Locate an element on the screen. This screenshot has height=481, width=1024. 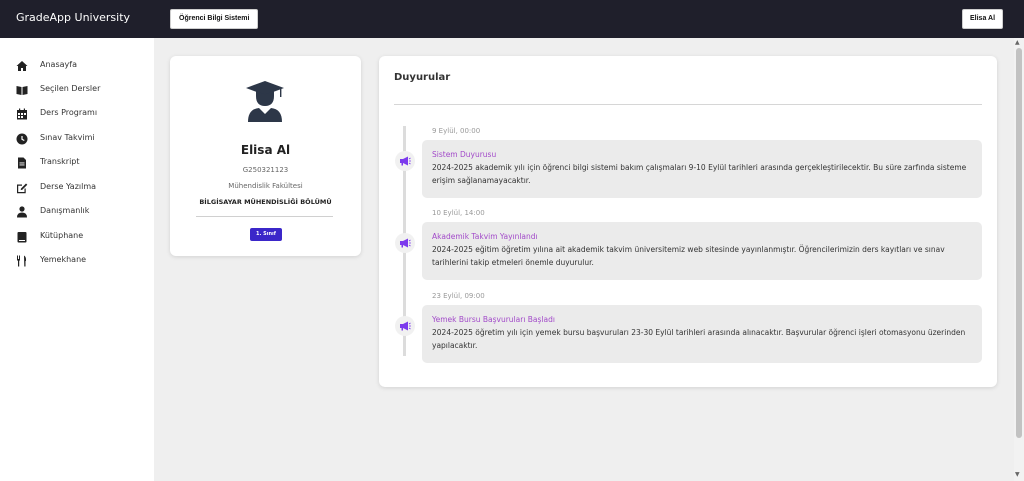
advisor-icon is located at coordinates (22, 212).